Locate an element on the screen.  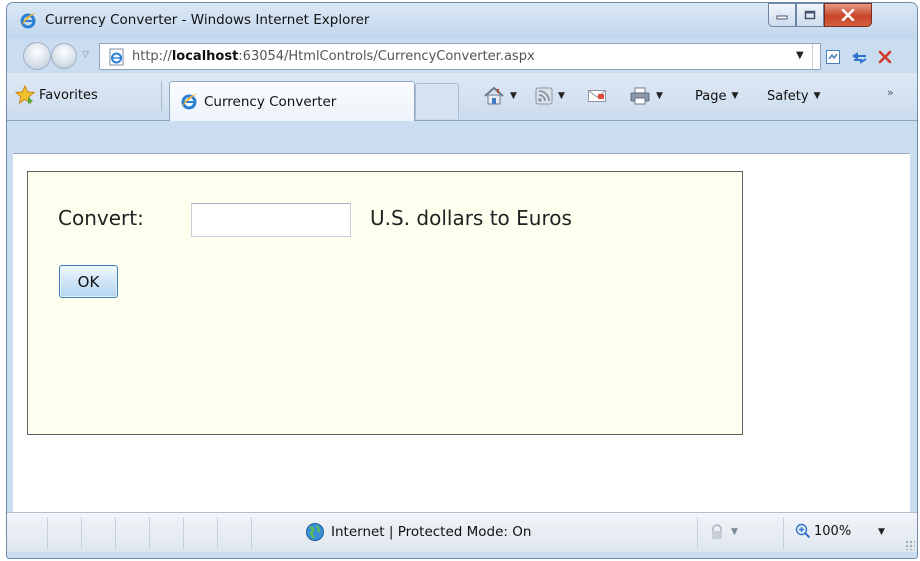
stop-button is located at coordinates (885, 57).